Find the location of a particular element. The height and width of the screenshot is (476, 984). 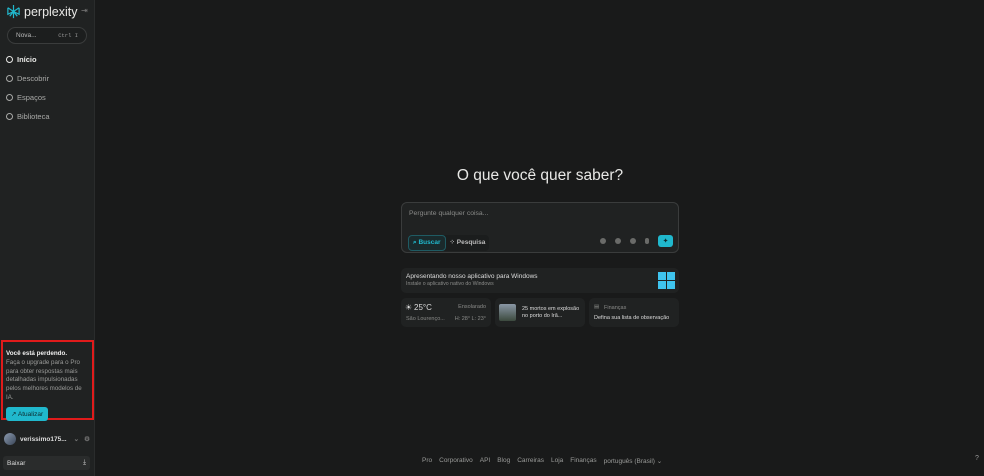

mode-research-button: ⁘ Pesquisa is located at coordinates (468, 243).